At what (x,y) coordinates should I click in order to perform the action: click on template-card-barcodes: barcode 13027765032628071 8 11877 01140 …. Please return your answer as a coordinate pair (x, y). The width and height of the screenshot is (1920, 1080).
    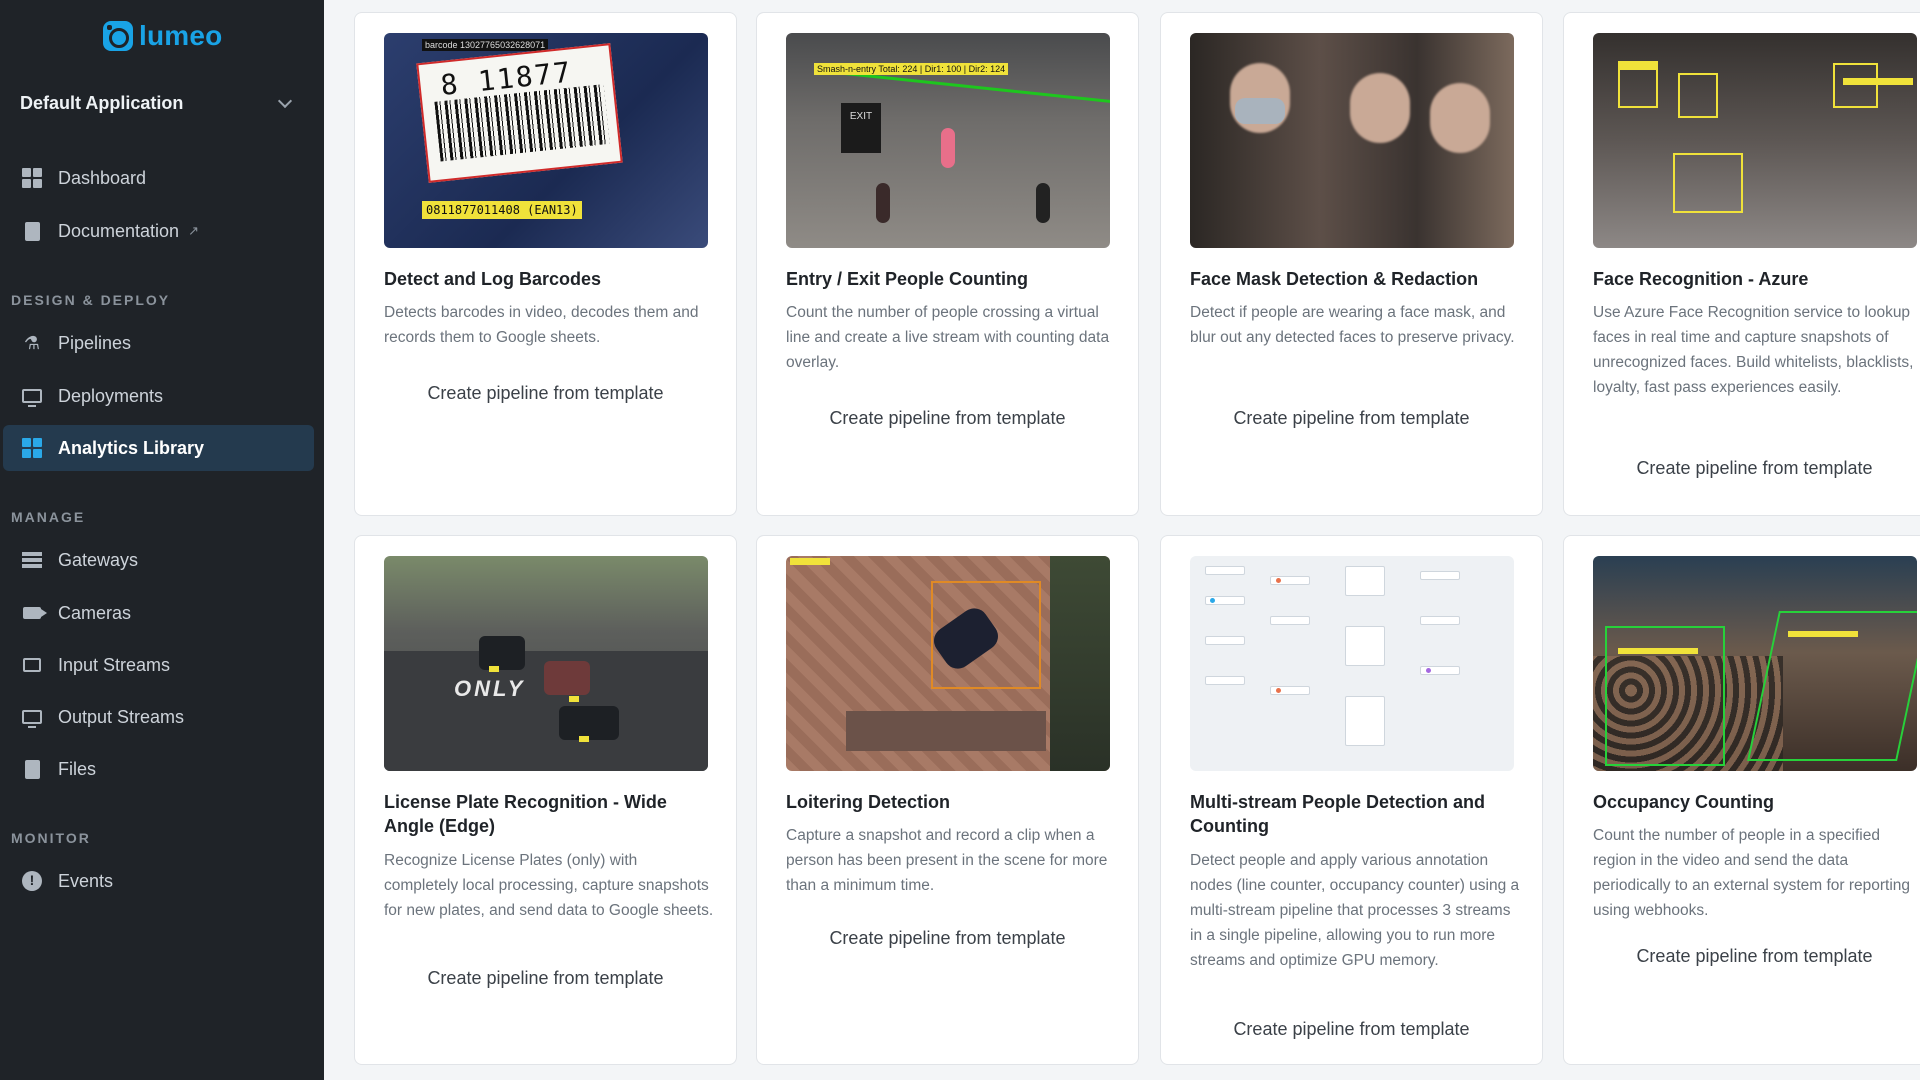
    Looking at the image, I should click on (545, 264).